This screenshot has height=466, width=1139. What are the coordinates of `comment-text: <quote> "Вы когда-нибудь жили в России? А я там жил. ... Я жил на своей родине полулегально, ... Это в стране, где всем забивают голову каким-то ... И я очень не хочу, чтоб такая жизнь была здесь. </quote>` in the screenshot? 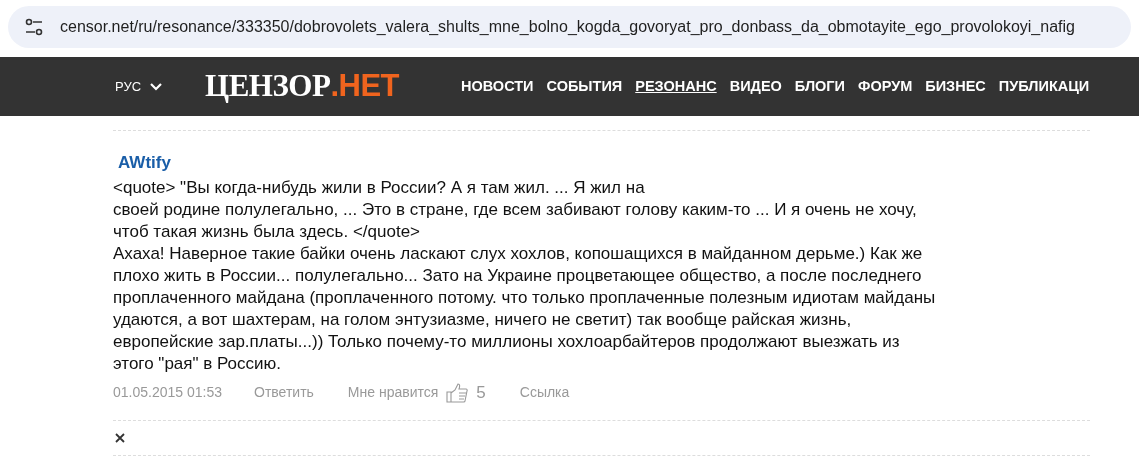 It's located at (515, 209).